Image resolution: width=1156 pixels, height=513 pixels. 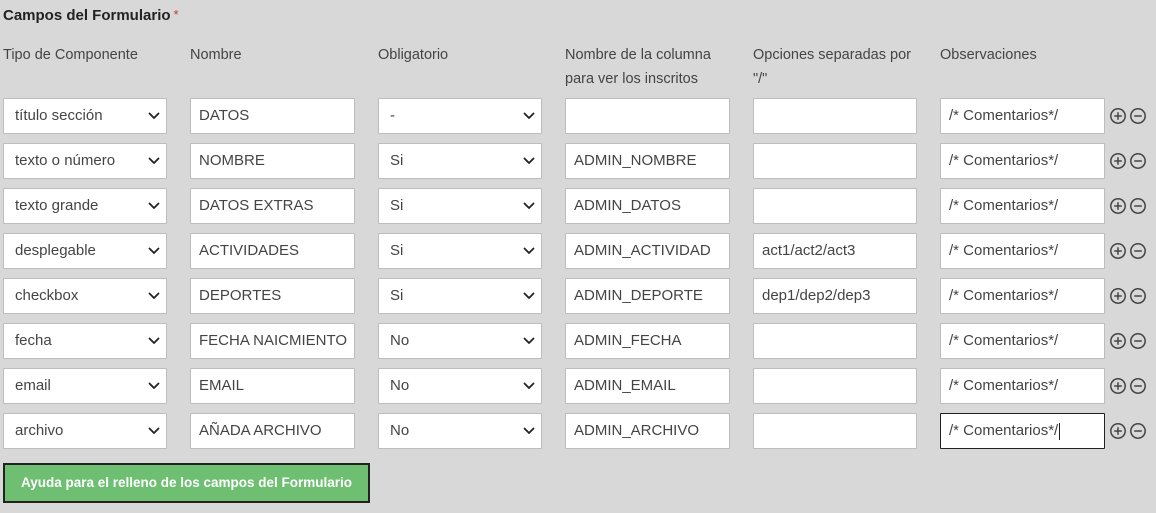 I want to click on nombre-input: AÑADA ARCHIVO, so click(x=272, y=431).